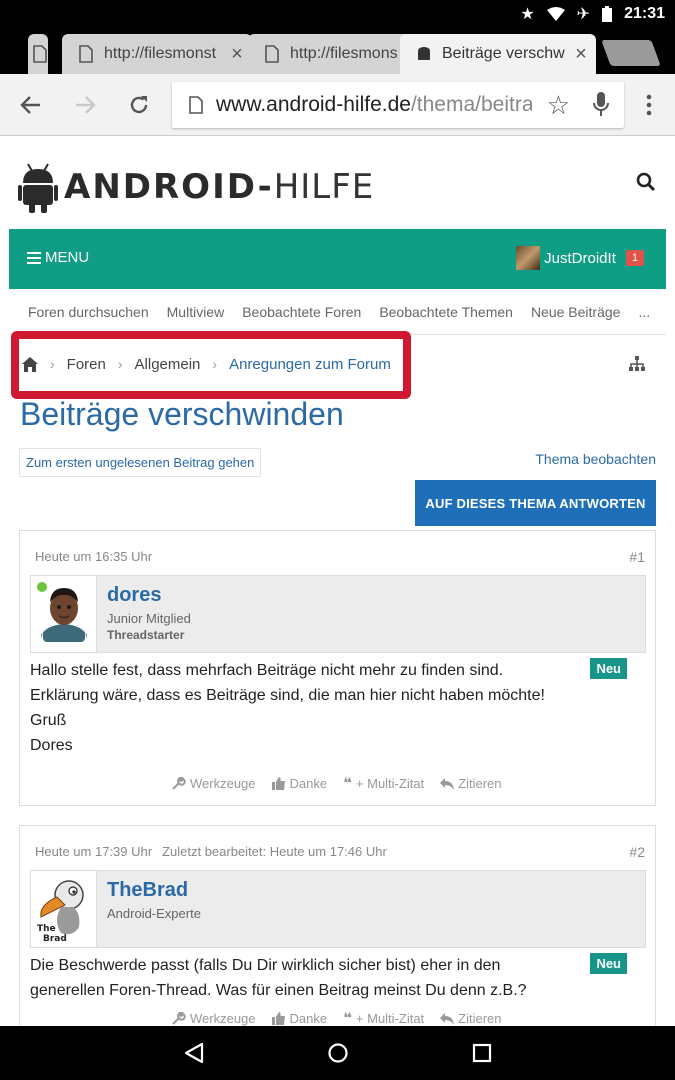  What do you see at coordinates (637, 852) in the screenshot?
I see `post-number: #2` at bounding box center [637, 852].